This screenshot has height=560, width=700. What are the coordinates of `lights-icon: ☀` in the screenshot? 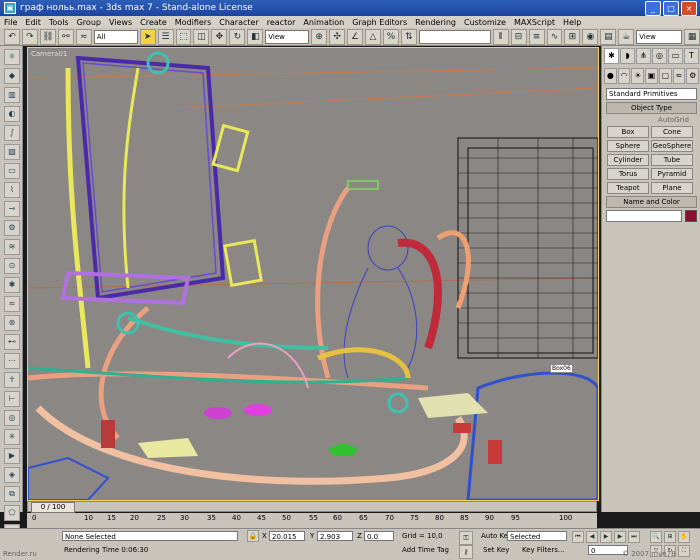 It's located at (638, 76).